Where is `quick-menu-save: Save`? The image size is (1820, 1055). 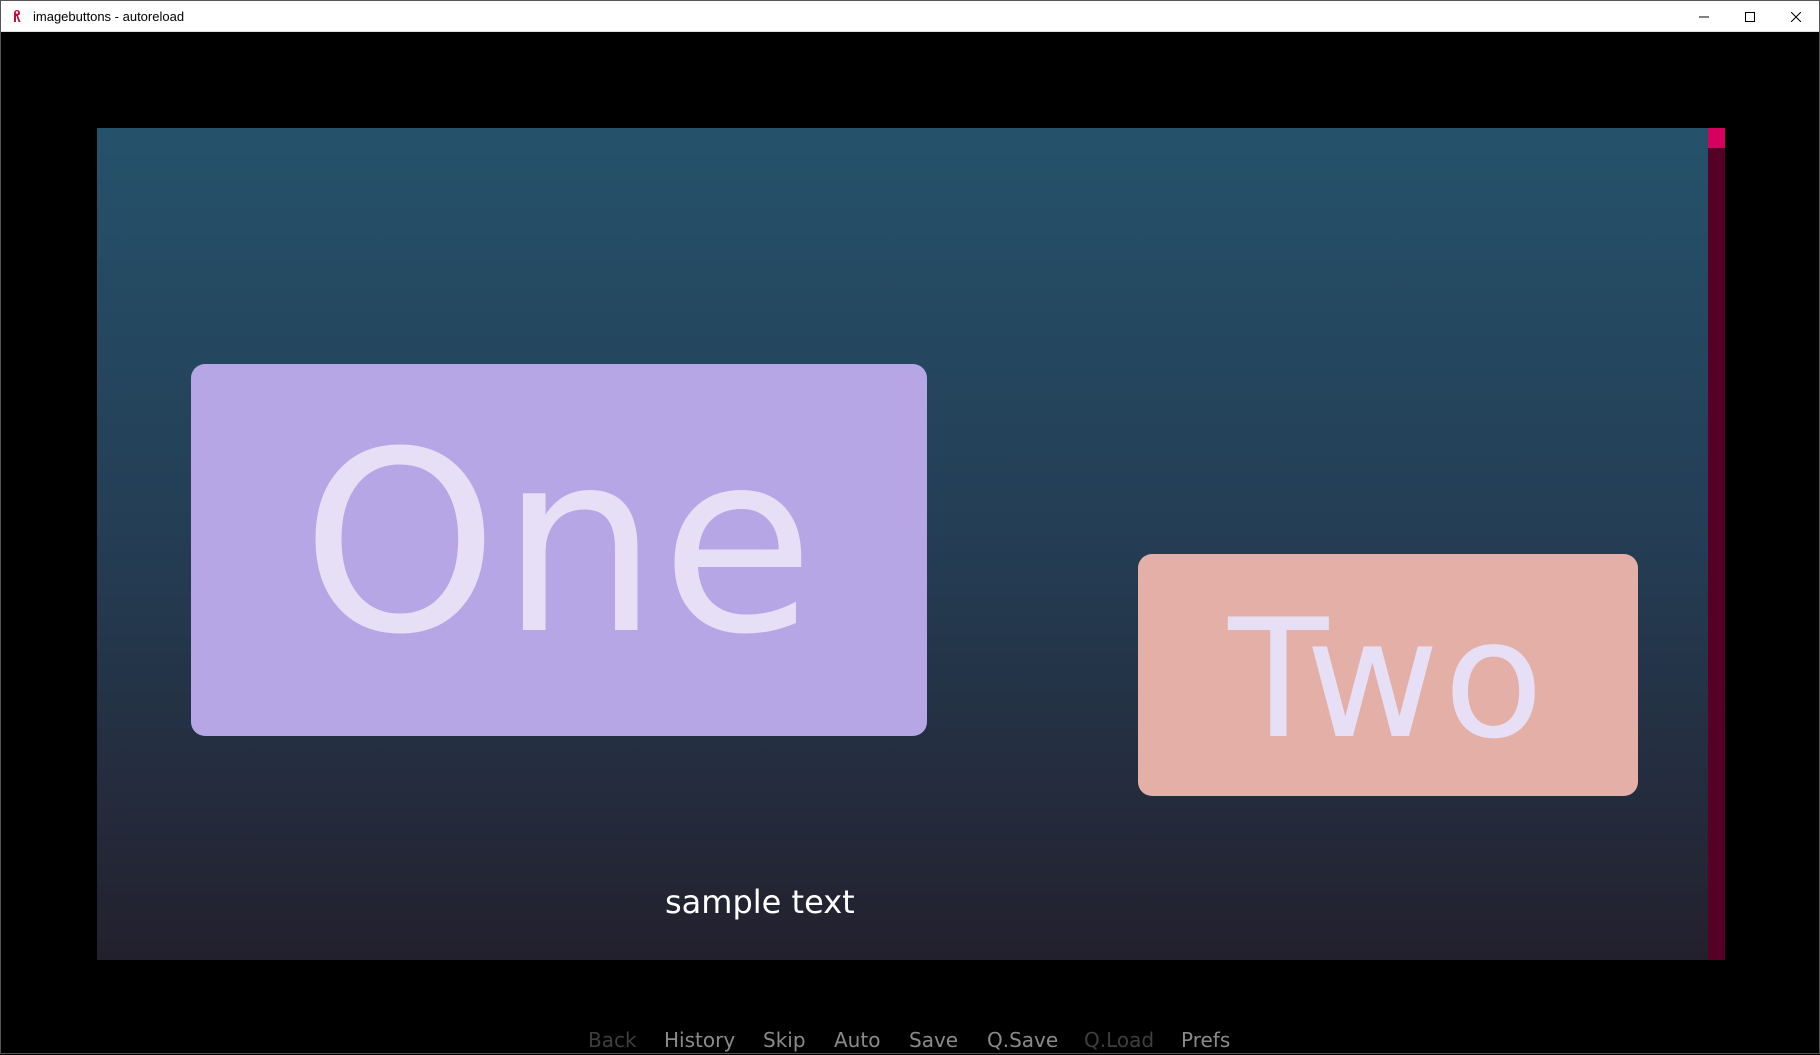
quick-menu-save: Save is located at coordinates (933, 1040).